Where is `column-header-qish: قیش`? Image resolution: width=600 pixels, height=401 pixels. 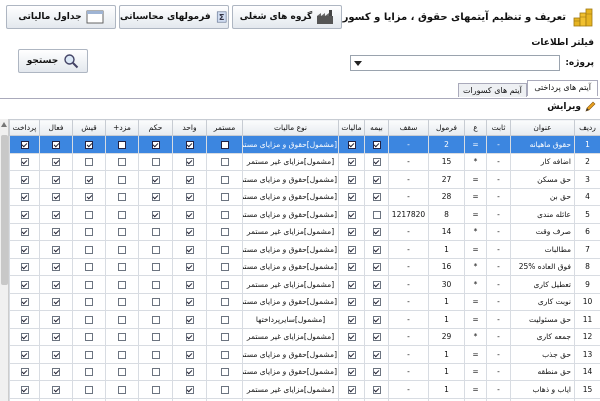 column-header-qish: قیش is located at coordinates (89, 128).